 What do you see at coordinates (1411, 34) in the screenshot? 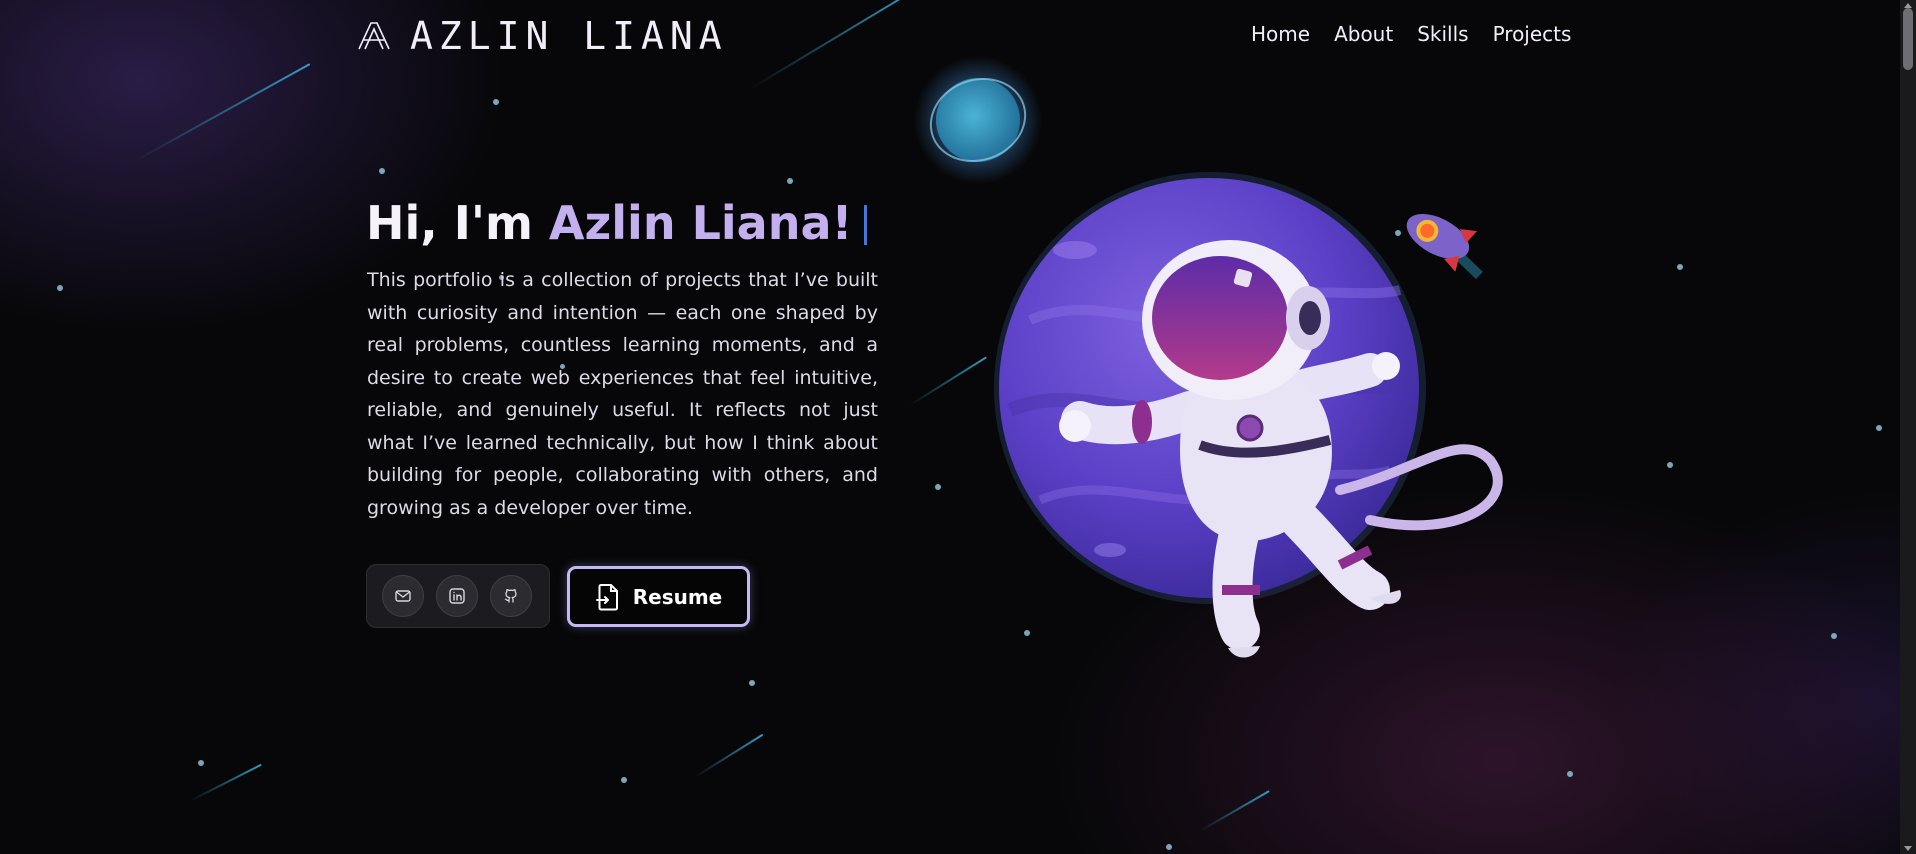
I see `main-nav: Home About Skills Projects` at bounding box center [1411, 34].